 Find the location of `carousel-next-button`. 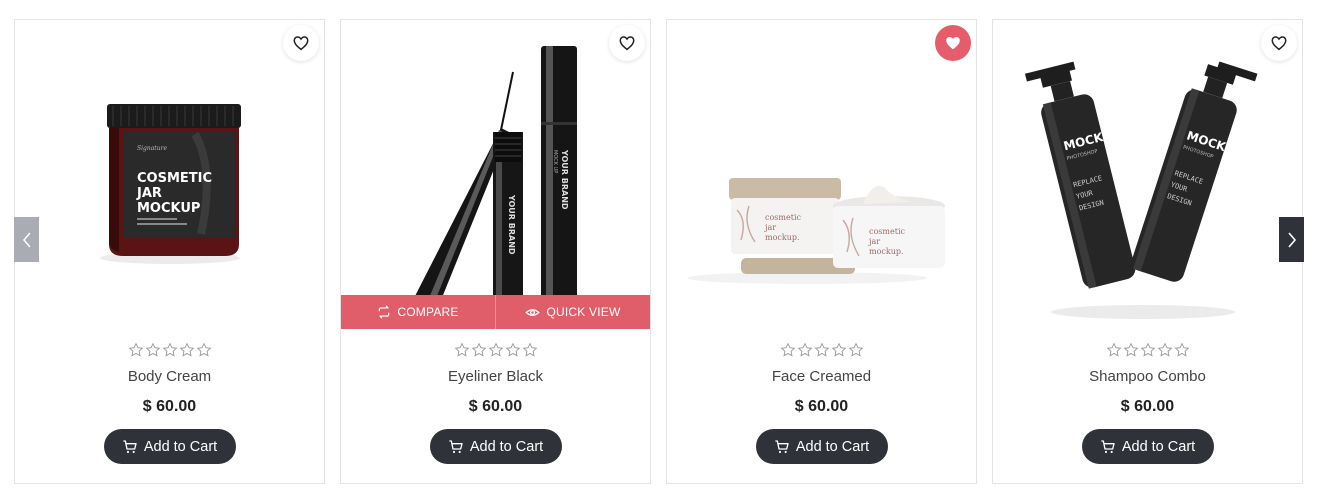

carousel-next-button is located at coordinates (1291, 239).